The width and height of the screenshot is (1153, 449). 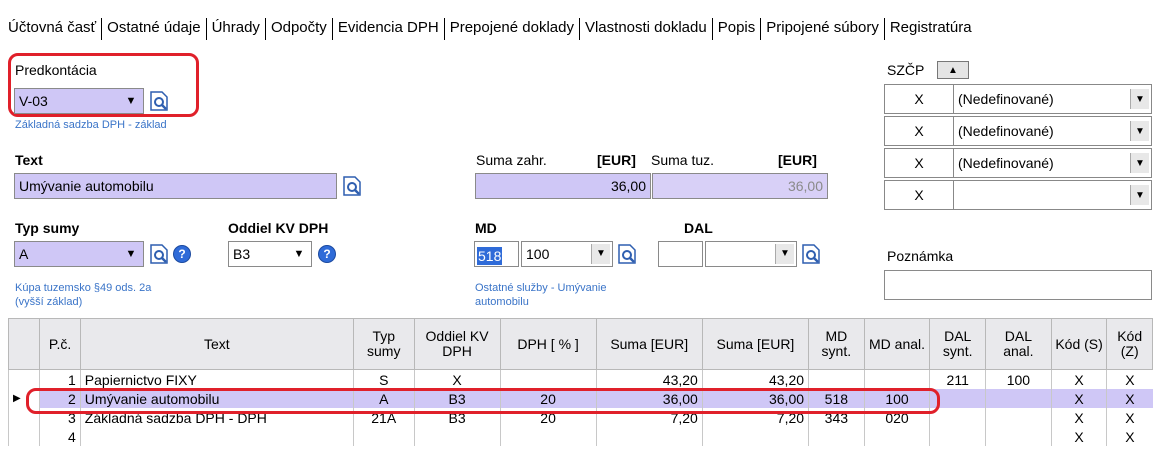 I want to click on column-header: Kód (Z), so click(x=1129, y=344).